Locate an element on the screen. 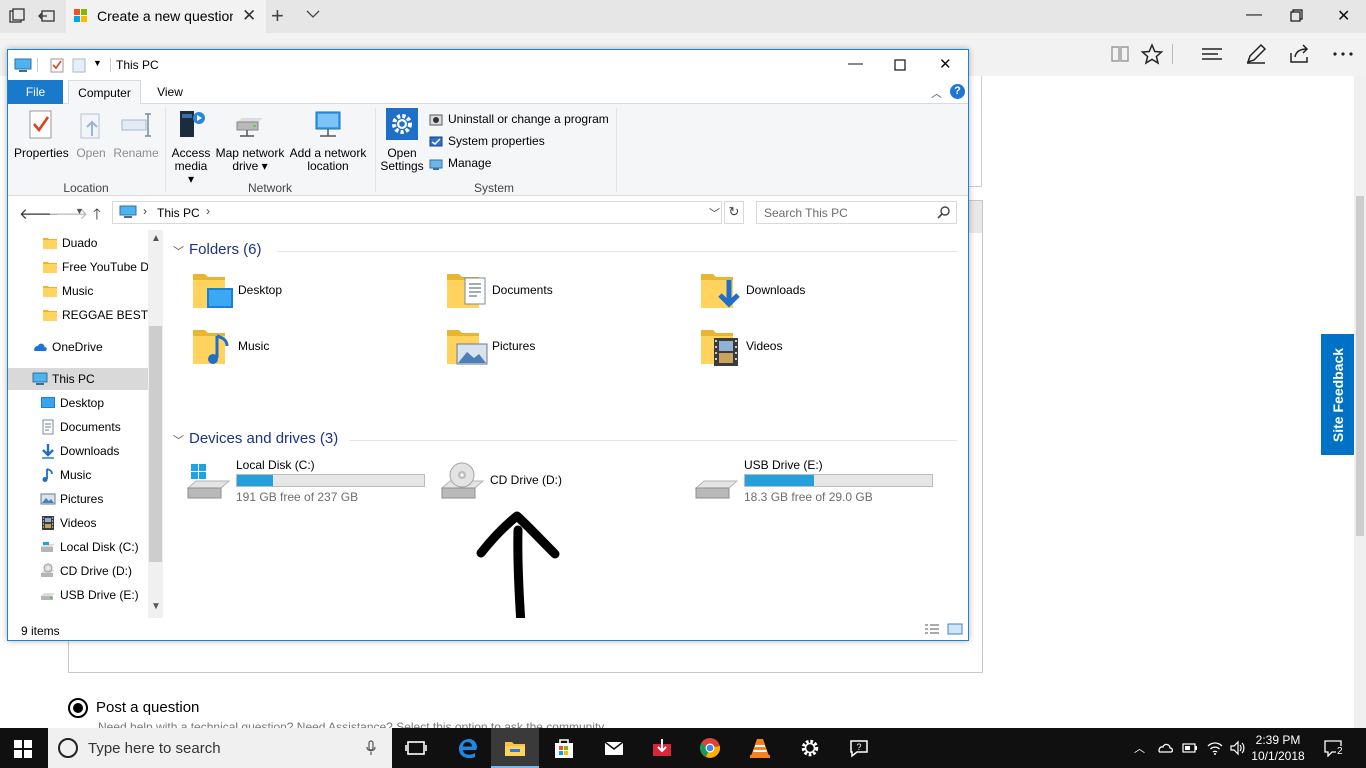 This screenshot has height=768, width=1366. close-button: ✕ is located at coordinates (945, 64).